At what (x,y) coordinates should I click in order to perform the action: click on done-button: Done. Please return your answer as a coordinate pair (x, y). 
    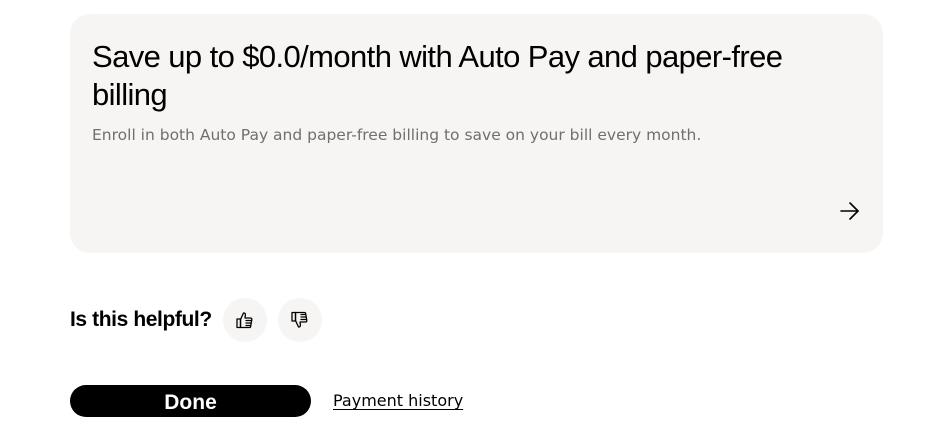
    Looking at the image, I should click on (190, 401).